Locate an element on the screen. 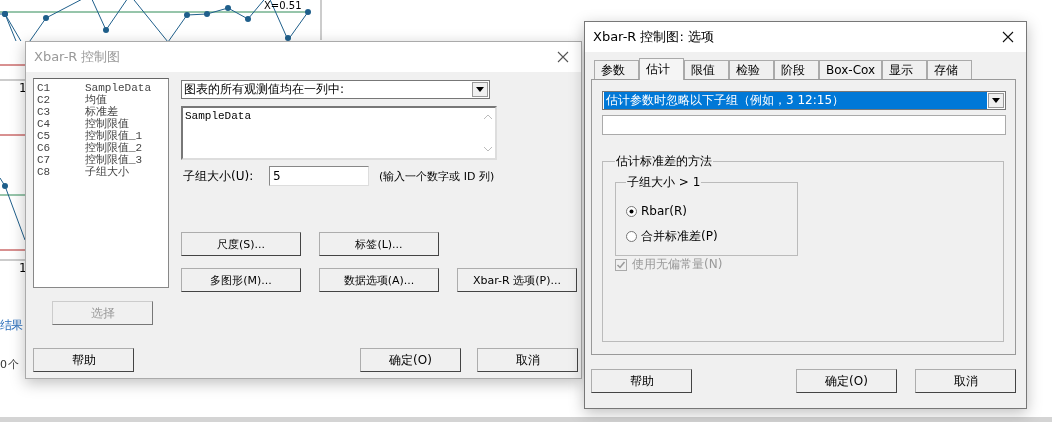  count-text: 0 个 is located at coordinates (9, 365).